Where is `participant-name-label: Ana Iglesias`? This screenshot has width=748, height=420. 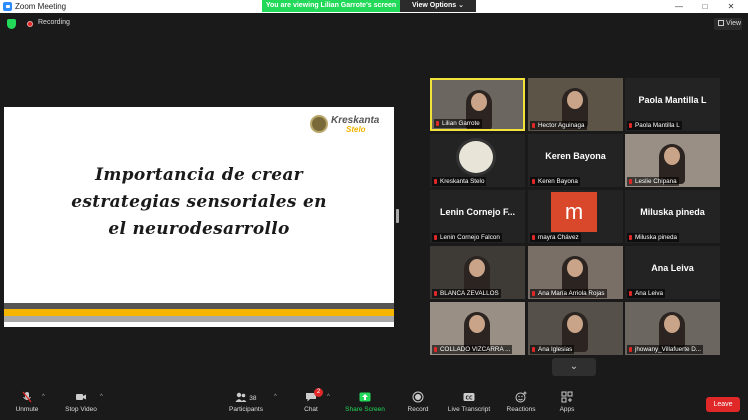
participant-name-label: Ana Iglesias is located at coordinates (552, 349).